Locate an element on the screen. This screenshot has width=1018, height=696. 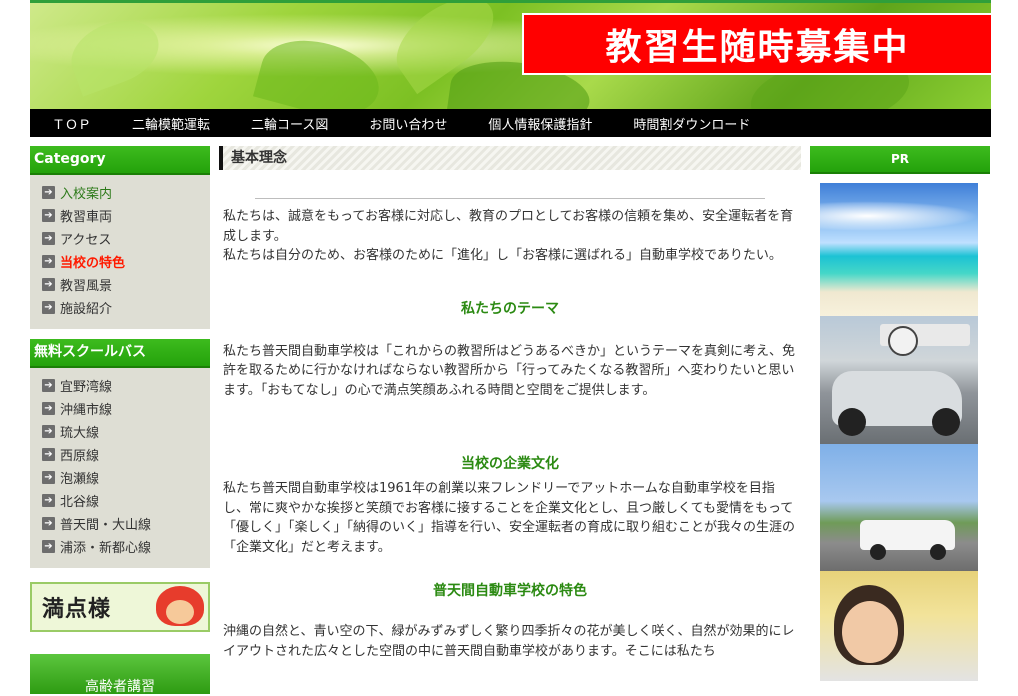
nav-timetable-download: 時間割ダウンロード is located at coordinates (691, 123).